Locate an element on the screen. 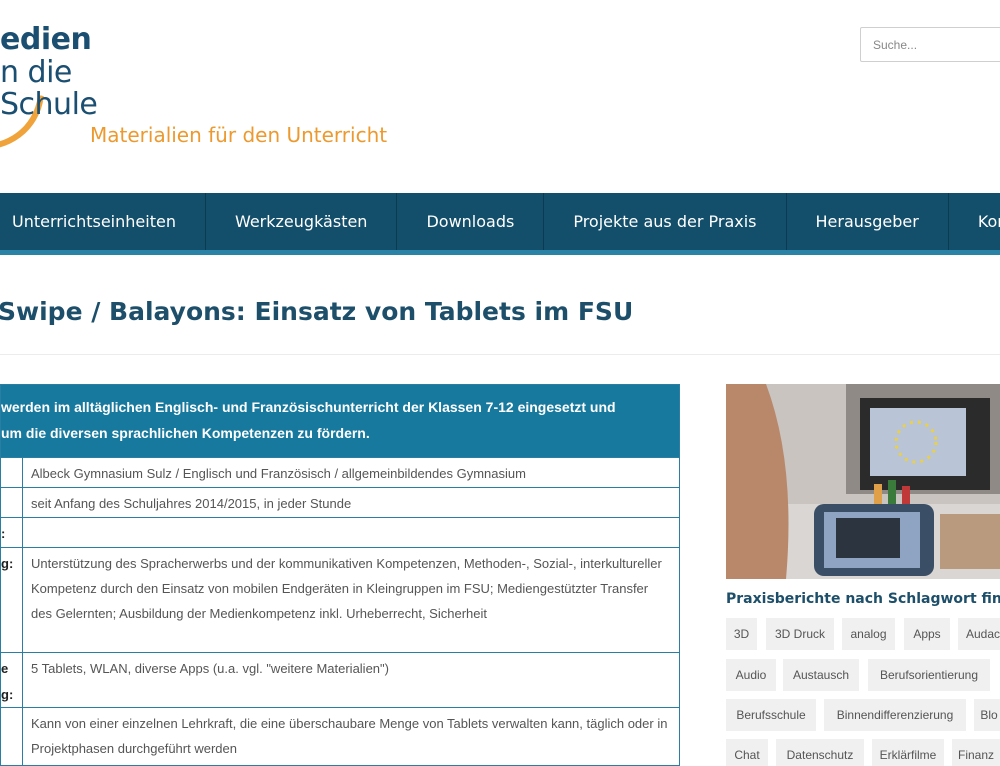 This screenshot has height=766, width=1000. nav-item-unterrichtseinheiten: Unterrichtseinheiten is located at coordinates (103, 221).